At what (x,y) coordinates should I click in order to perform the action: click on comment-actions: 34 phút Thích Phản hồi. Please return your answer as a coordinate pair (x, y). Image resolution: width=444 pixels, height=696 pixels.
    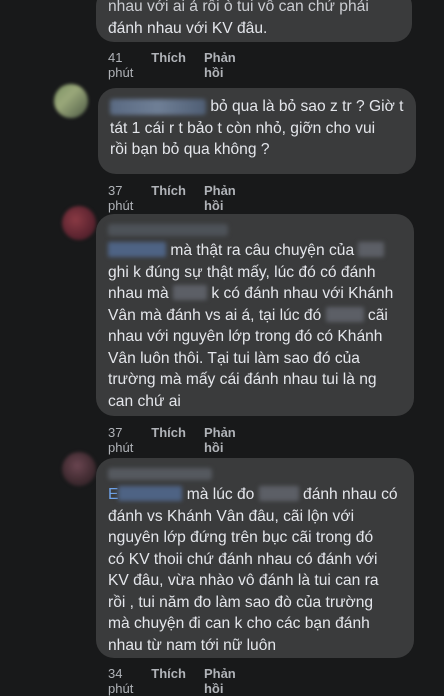
    Looking at the image, I should click on (172, 681).